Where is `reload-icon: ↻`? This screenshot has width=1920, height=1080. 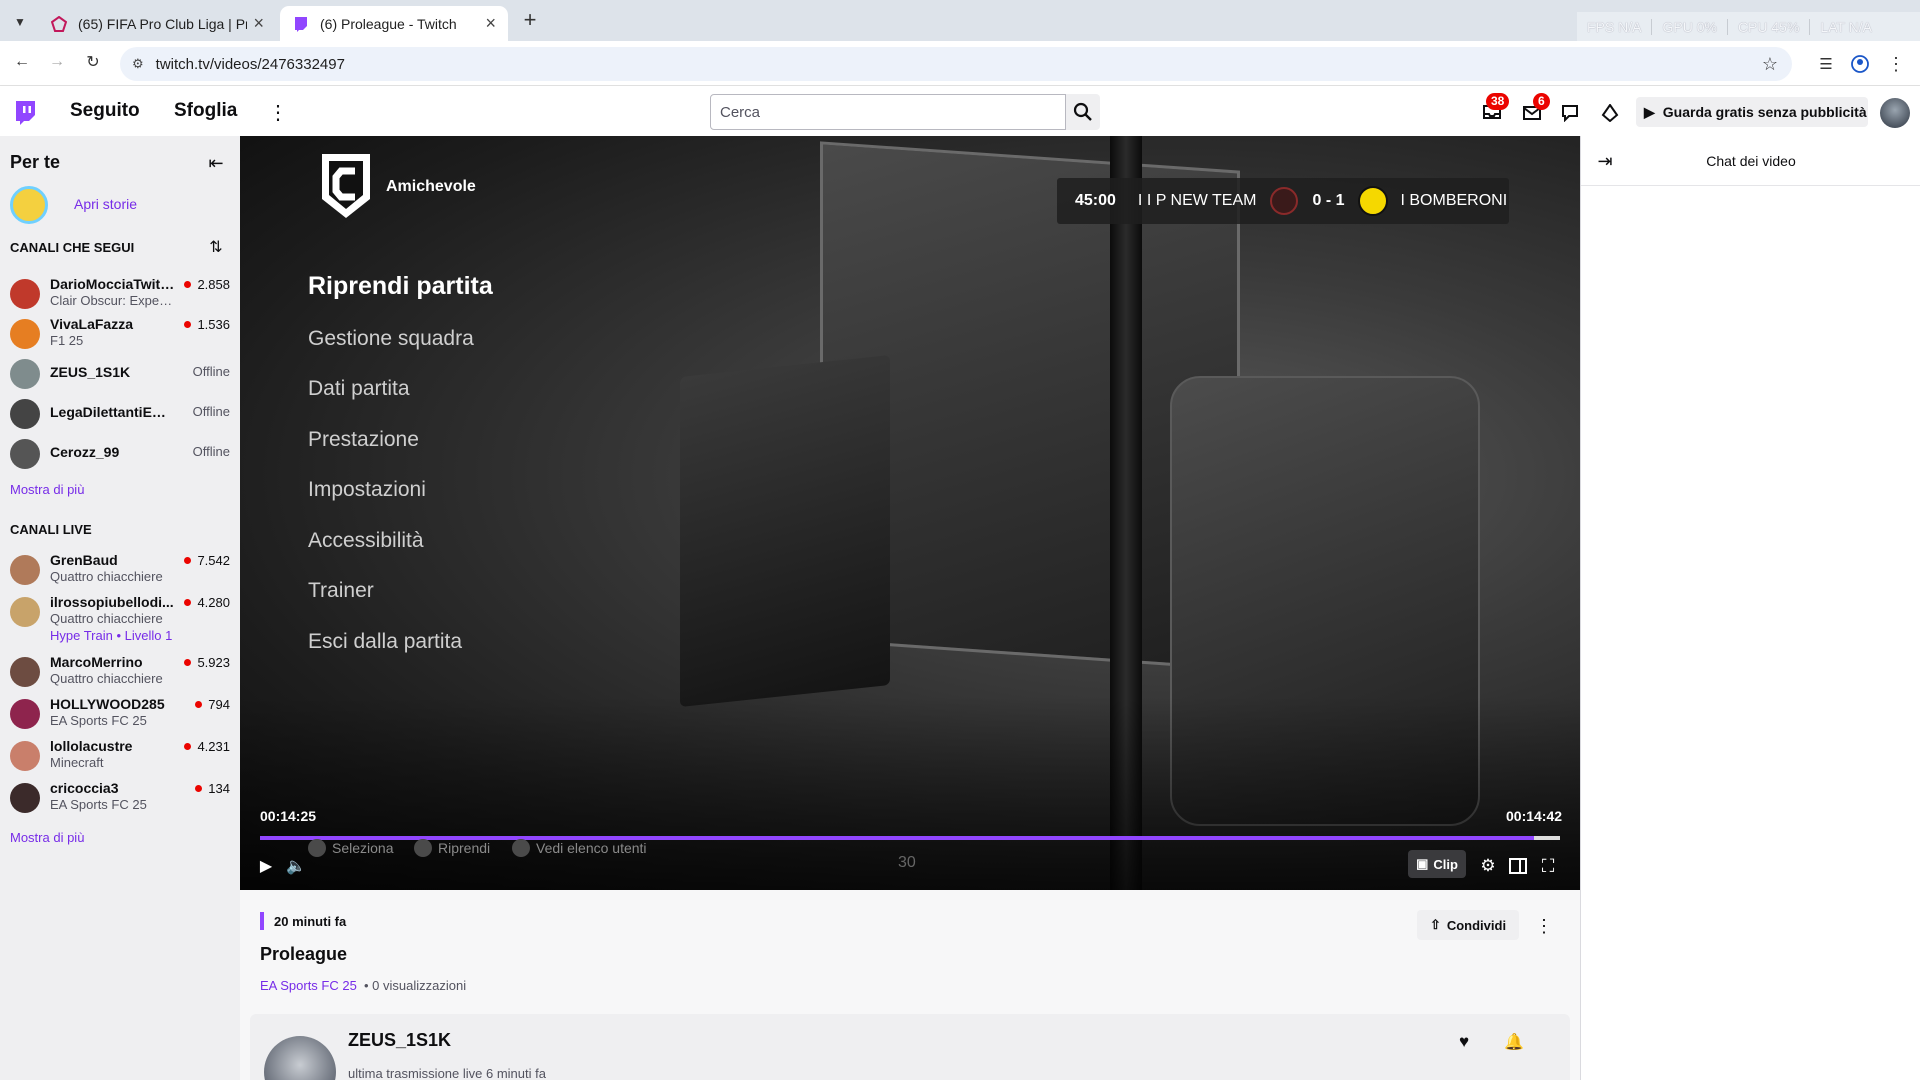 reload-icon: ↻ is located at coordinates (93, 62).